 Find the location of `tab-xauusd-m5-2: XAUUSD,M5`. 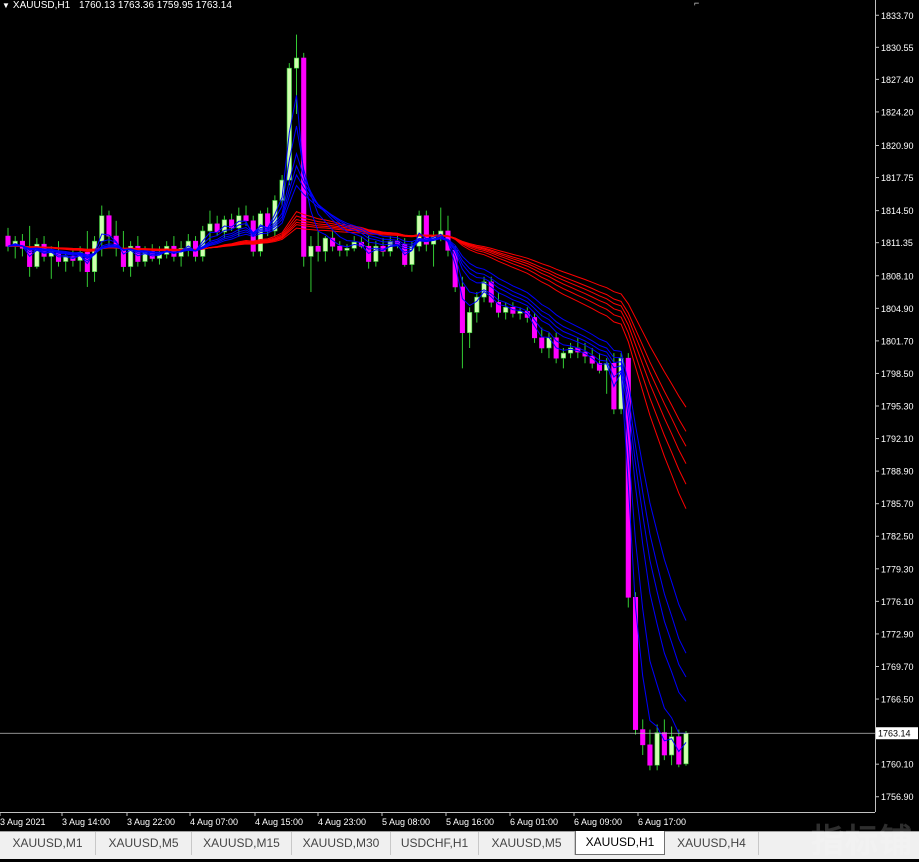

tab-xauusd-m5-2: XAUUSD,M5 is located at coordinates (527, 843).